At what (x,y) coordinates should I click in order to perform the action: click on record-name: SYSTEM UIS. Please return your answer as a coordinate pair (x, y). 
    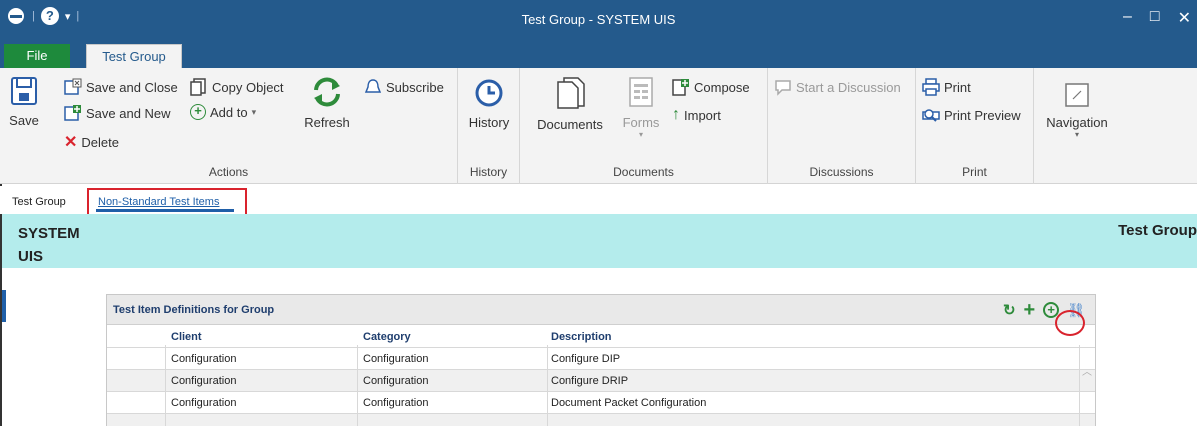
    Looking at the image, I should click on (49, 245).